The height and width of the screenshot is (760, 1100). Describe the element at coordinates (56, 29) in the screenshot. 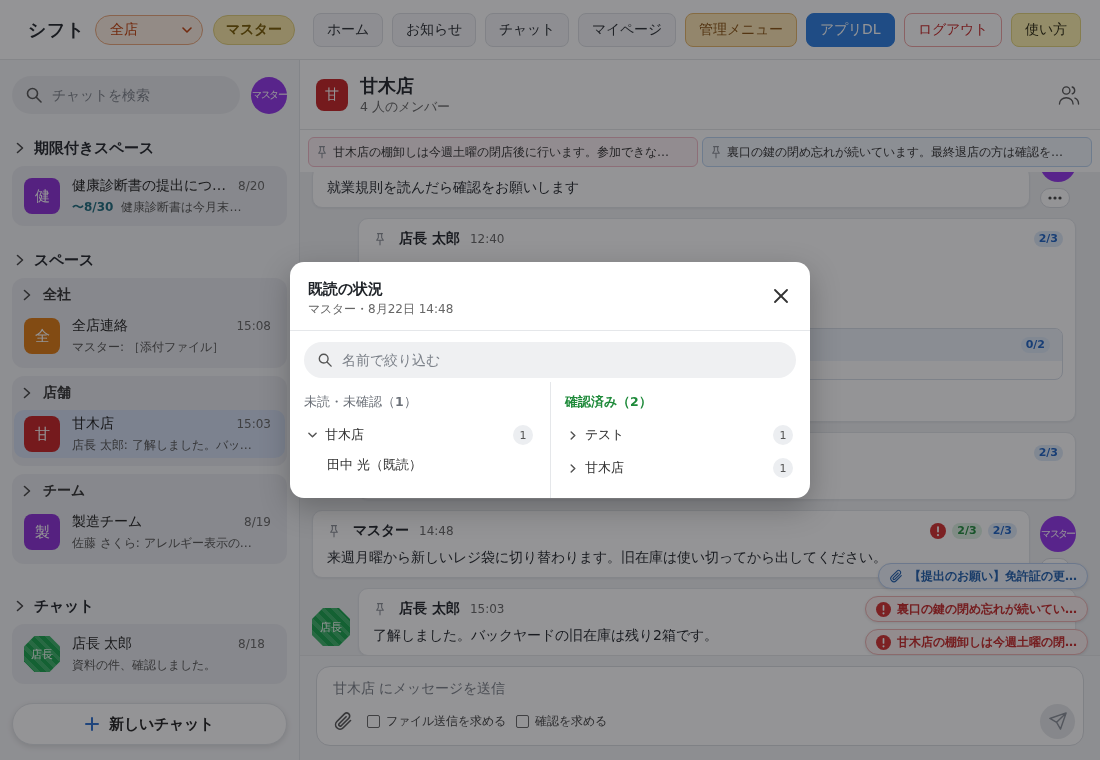

I see `app-title: シフト` at that location.